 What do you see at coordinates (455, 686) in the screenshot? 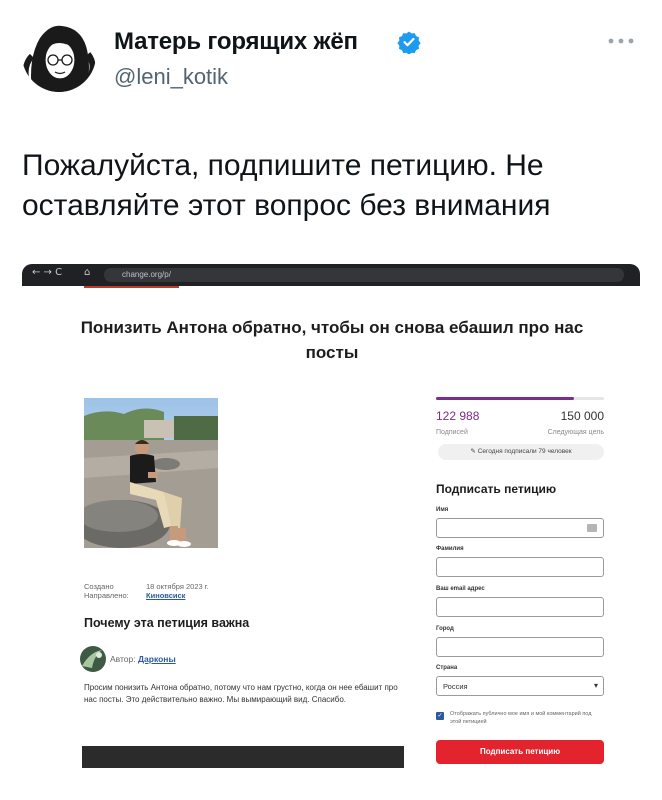
I see `country-value: Россия` at bounding box center [455, 686].